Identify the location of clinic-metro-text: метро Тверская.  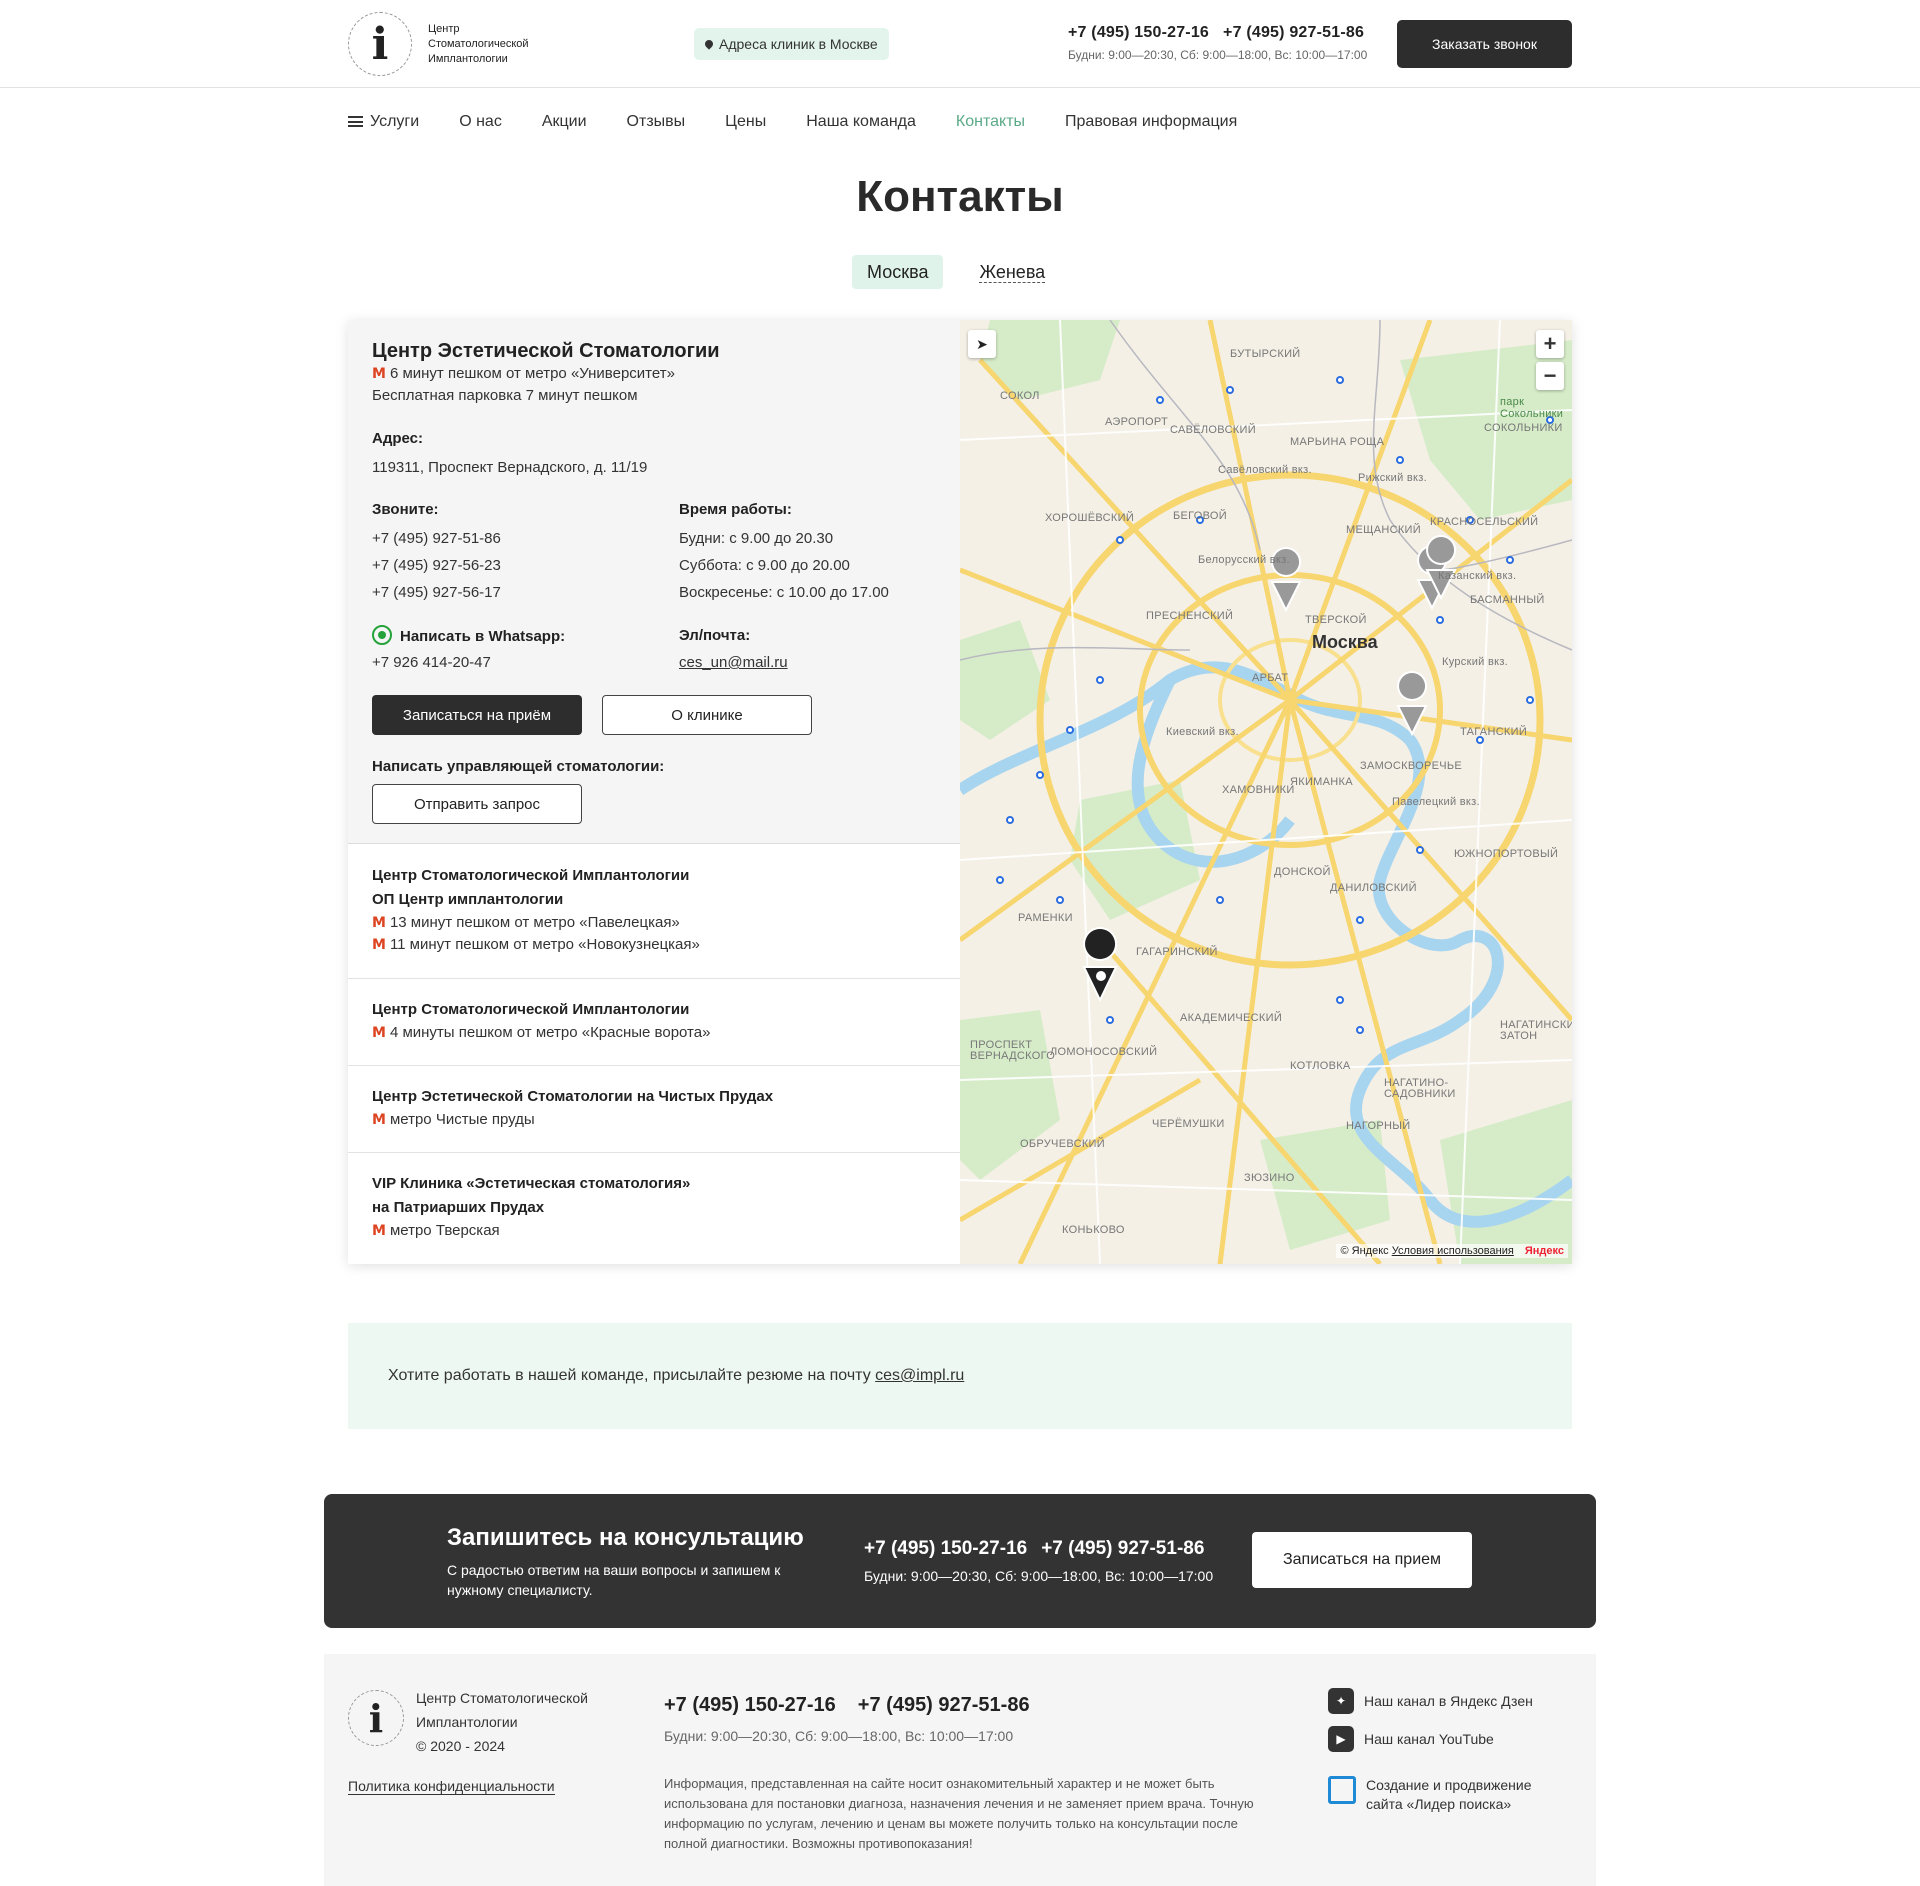
(444, 1230).